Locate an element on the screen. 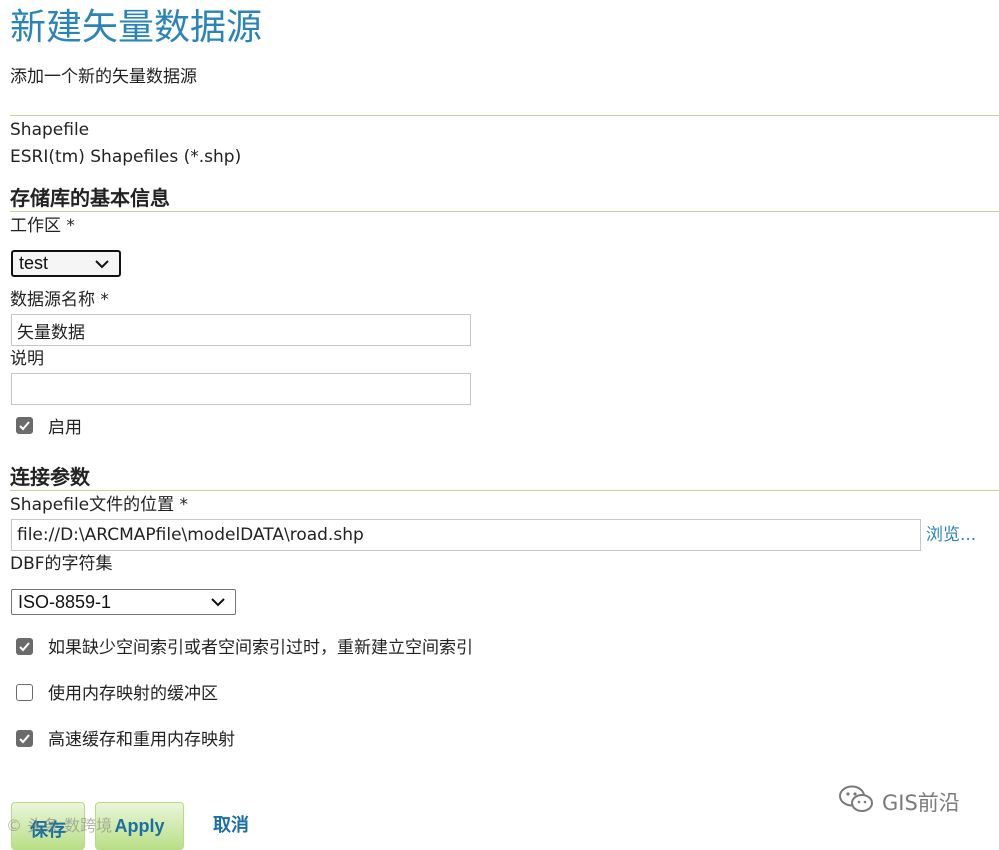 This screenshot has height=850, width=999. description-input is located at coordinates (241, 389).